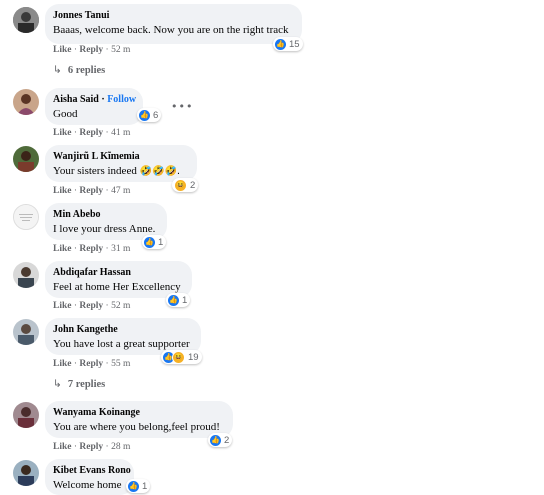 This screenshot has height=495, width=544. What do you see at coordinates (92, 471) in the screenshot?
I see `commenter-name: Kibet Evans Rono` at bounding box center [92, 471].